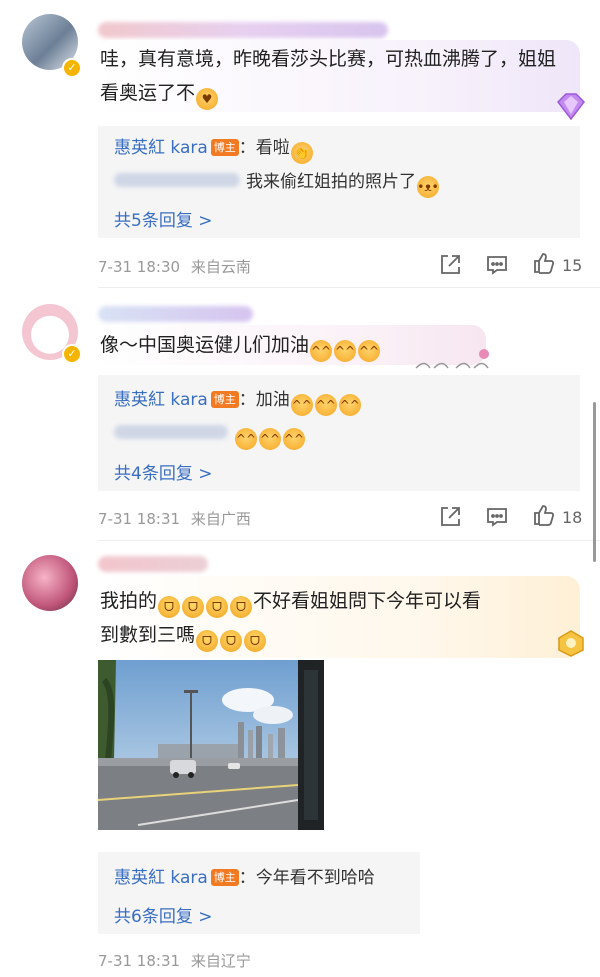  What do you see at coordinates (306, 878) in the screenshot?
I see `reply-text: ：今年看不到哈哈` at bounding box center [306, 878].